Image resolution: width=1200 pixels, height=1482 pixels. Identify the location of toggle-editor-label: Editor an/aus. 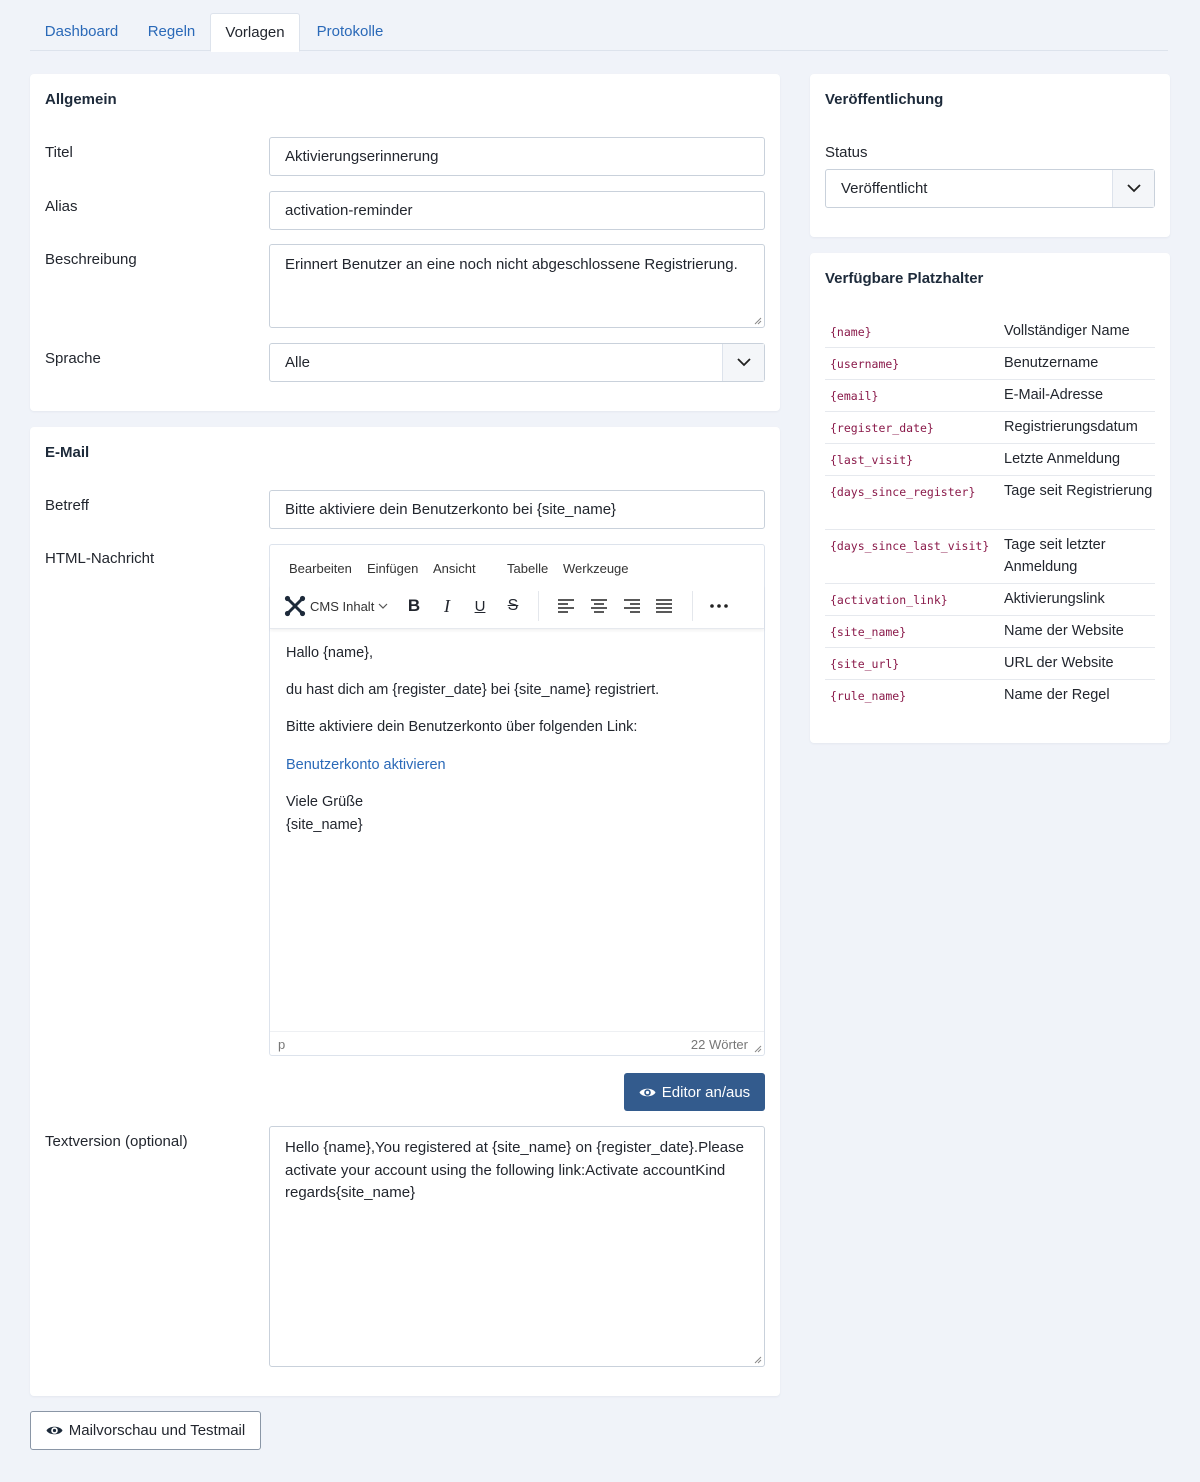
(706, 1092).